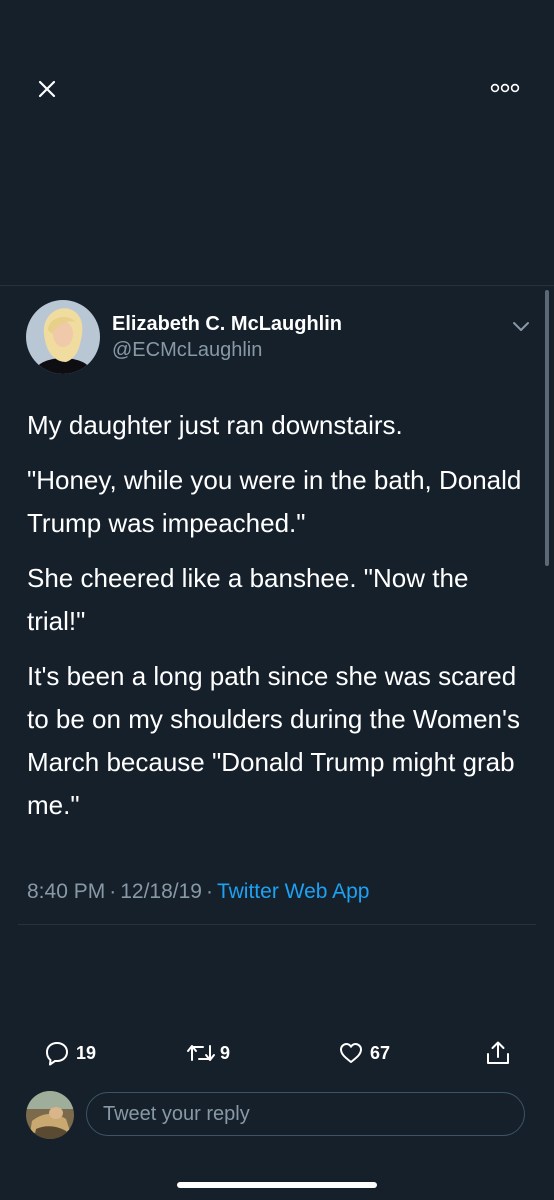 The image size is (554, 1200). What do you see at coordinates (57, 1054) in the screenshot?
I see `reply-icon` at bounding box center [57, 1054].